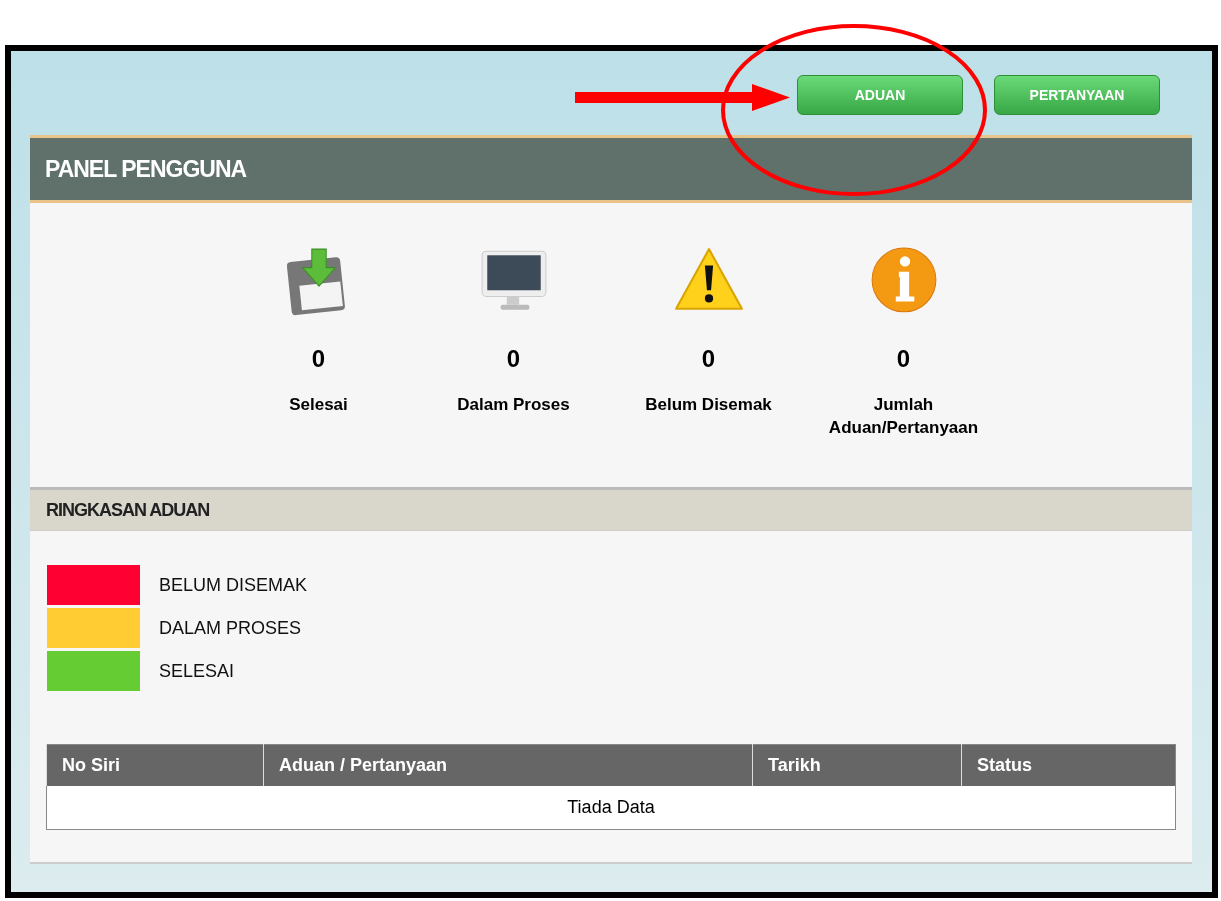 Image resolution: width=1221 pixels, height=901 pixels. Describe the element at coordinates (197, 671) in the screenshot. I see `legend-label: SELESAI` at that location.